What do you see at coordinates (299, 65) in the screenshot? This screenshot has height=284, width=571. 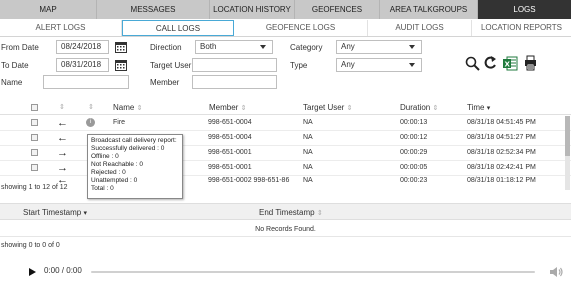 I see `type-label: Type` at bounding box center [299, 65].